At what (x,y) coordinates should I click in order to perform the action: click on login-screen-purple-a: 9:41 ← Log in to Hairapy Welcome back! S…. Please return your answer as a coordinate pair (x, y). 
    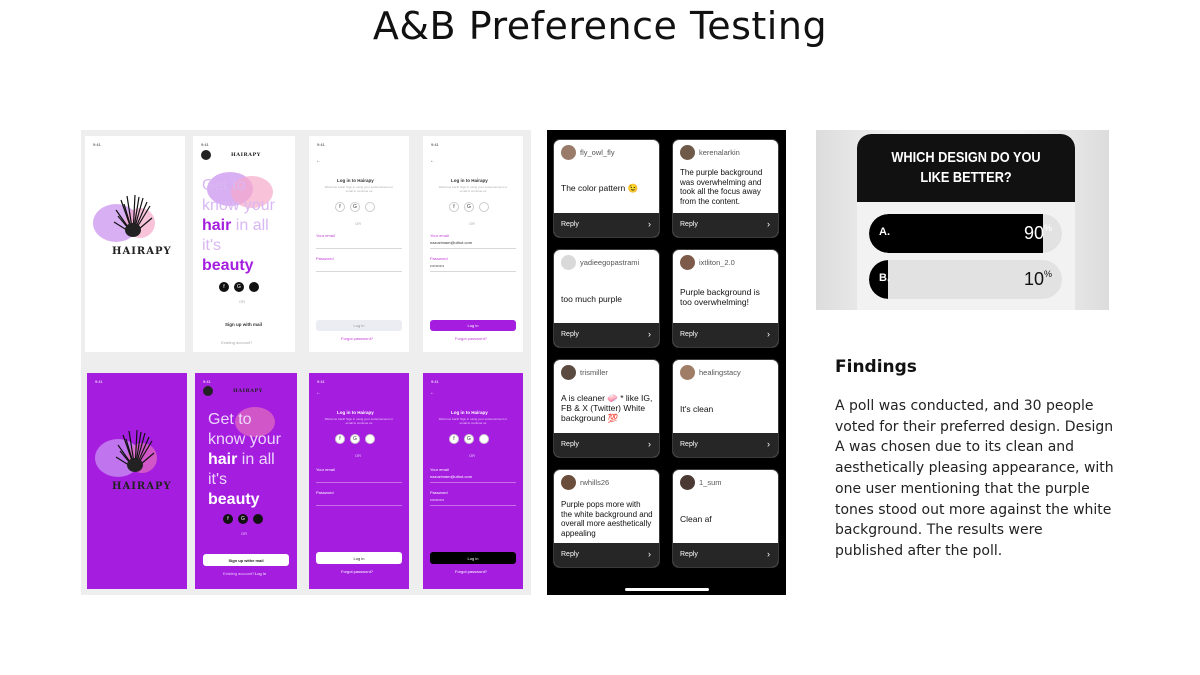
    Looking at the image, I should click on (359, 481).